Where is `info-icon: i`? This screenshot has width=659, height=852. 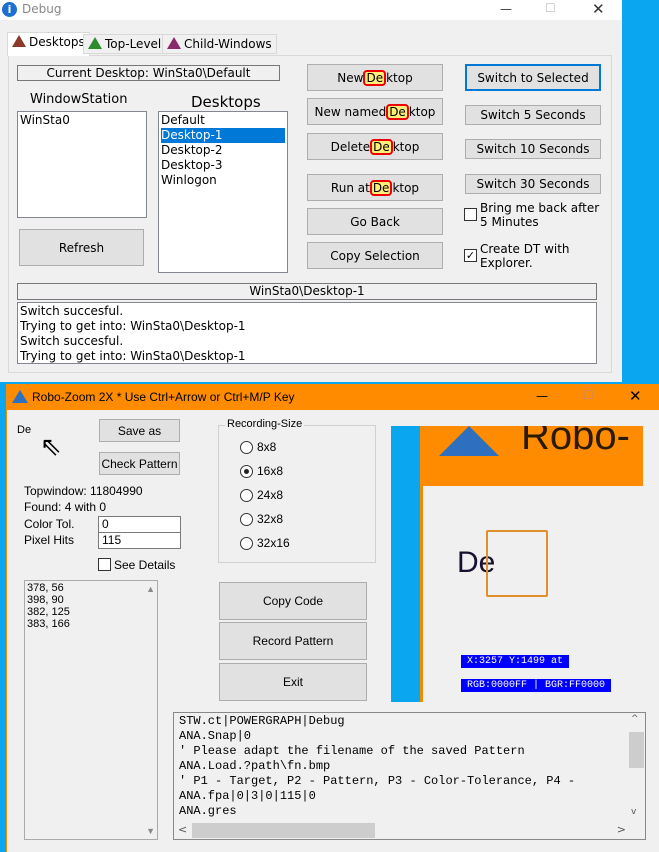 info-icon: i is located at coordinates (9, 9).